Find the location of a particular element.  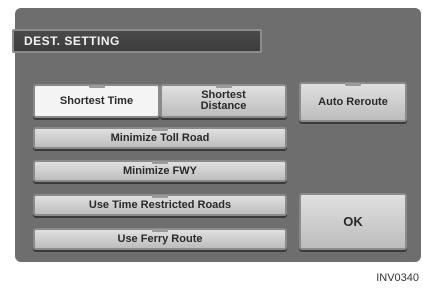

title-bar: DEST. SETTING is located at coordinates (137, 41).